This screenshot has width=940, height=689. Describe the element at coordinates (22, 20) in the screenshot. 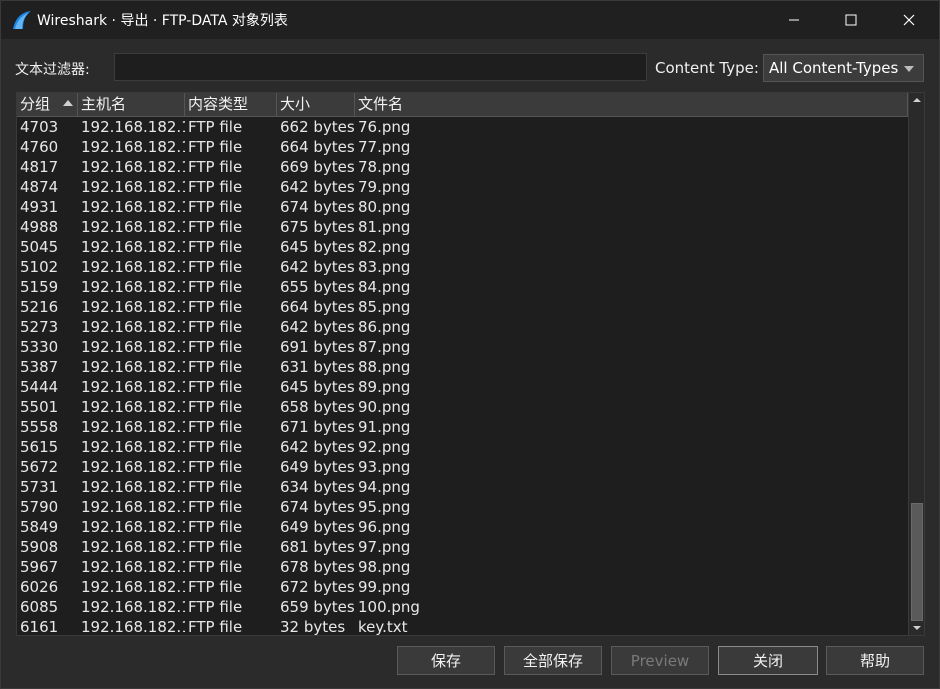

I see `wireshark-fin-icon` at that location.